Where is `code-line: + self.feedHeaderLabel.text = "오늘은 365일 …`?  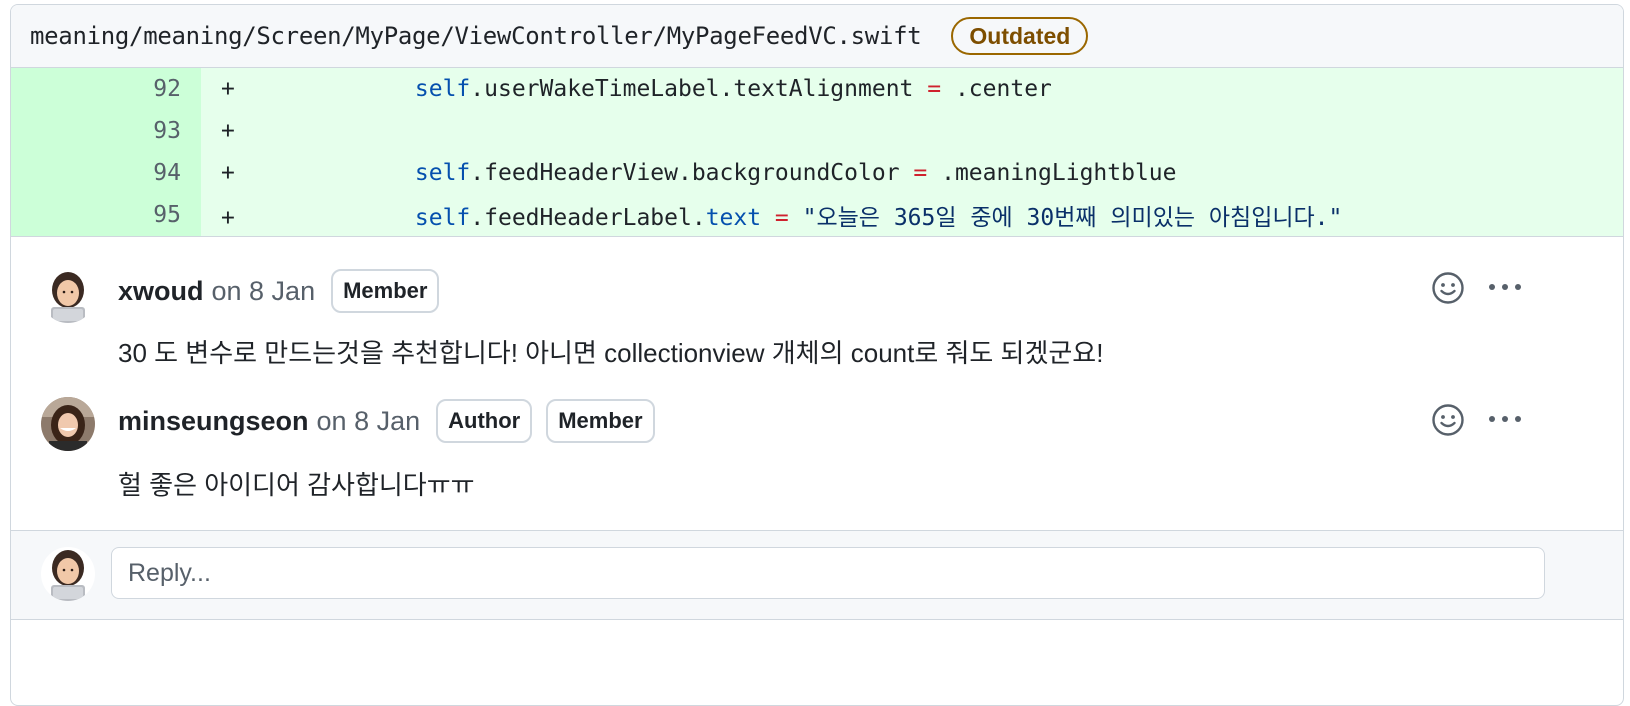
code-line: + self.feedHeaderLabel.text = "오늘은 365일 … is located at coordinates (782, 218).